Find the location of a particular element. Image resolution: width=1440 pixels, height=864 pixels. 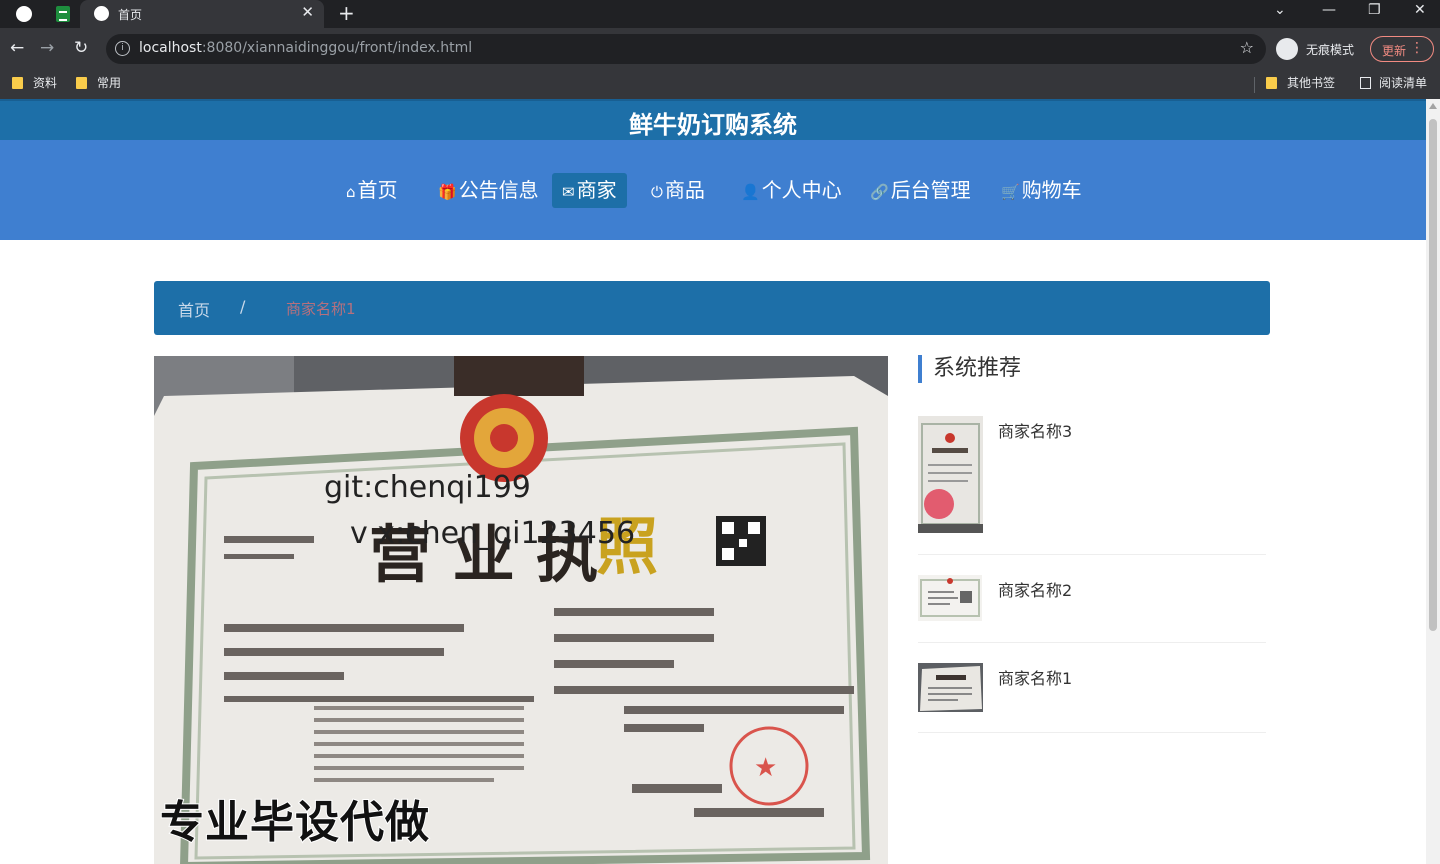

browser-tab-strip: 首页 ✕ + ⌄ — ❐ ✕ is located at coordinates (720, 14).